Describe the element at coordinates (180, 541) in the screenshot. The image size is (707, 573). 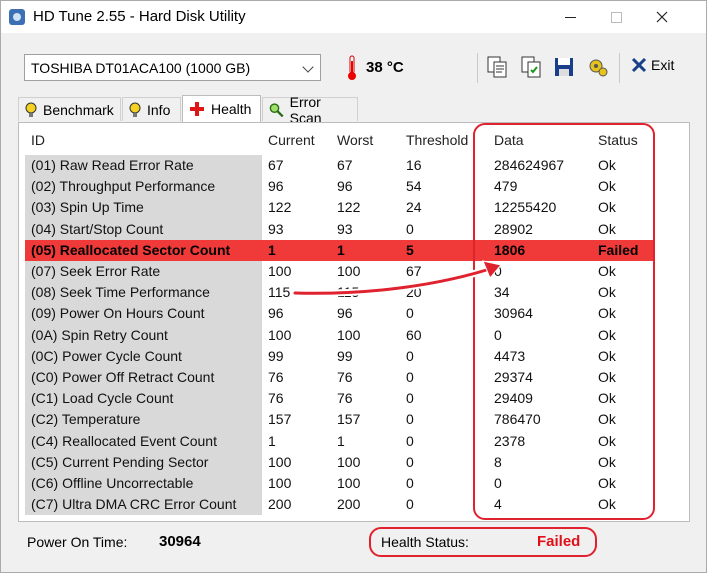
I see `power-on-time-value: 30964` at that location.